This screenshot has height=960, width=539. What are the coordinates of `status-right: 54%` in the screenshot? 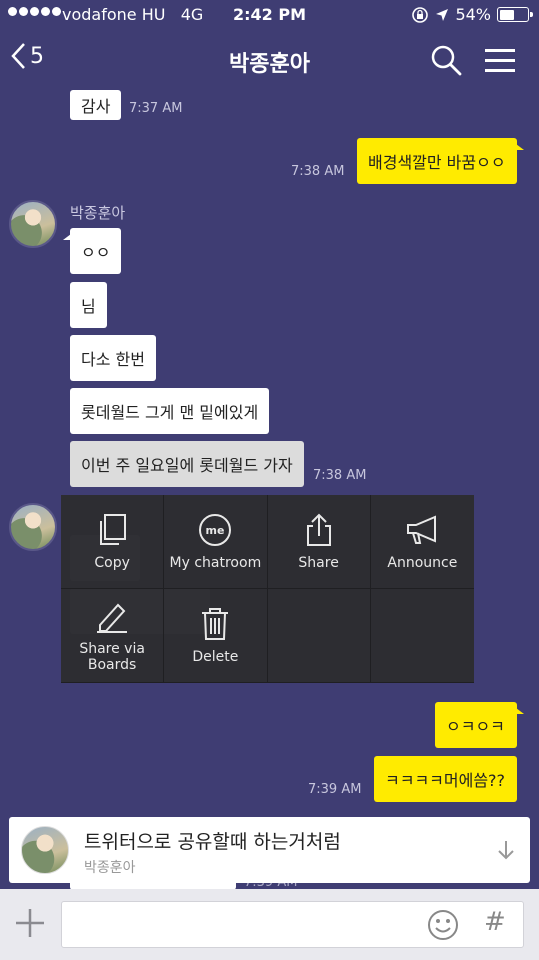 It's located at (472, 14).